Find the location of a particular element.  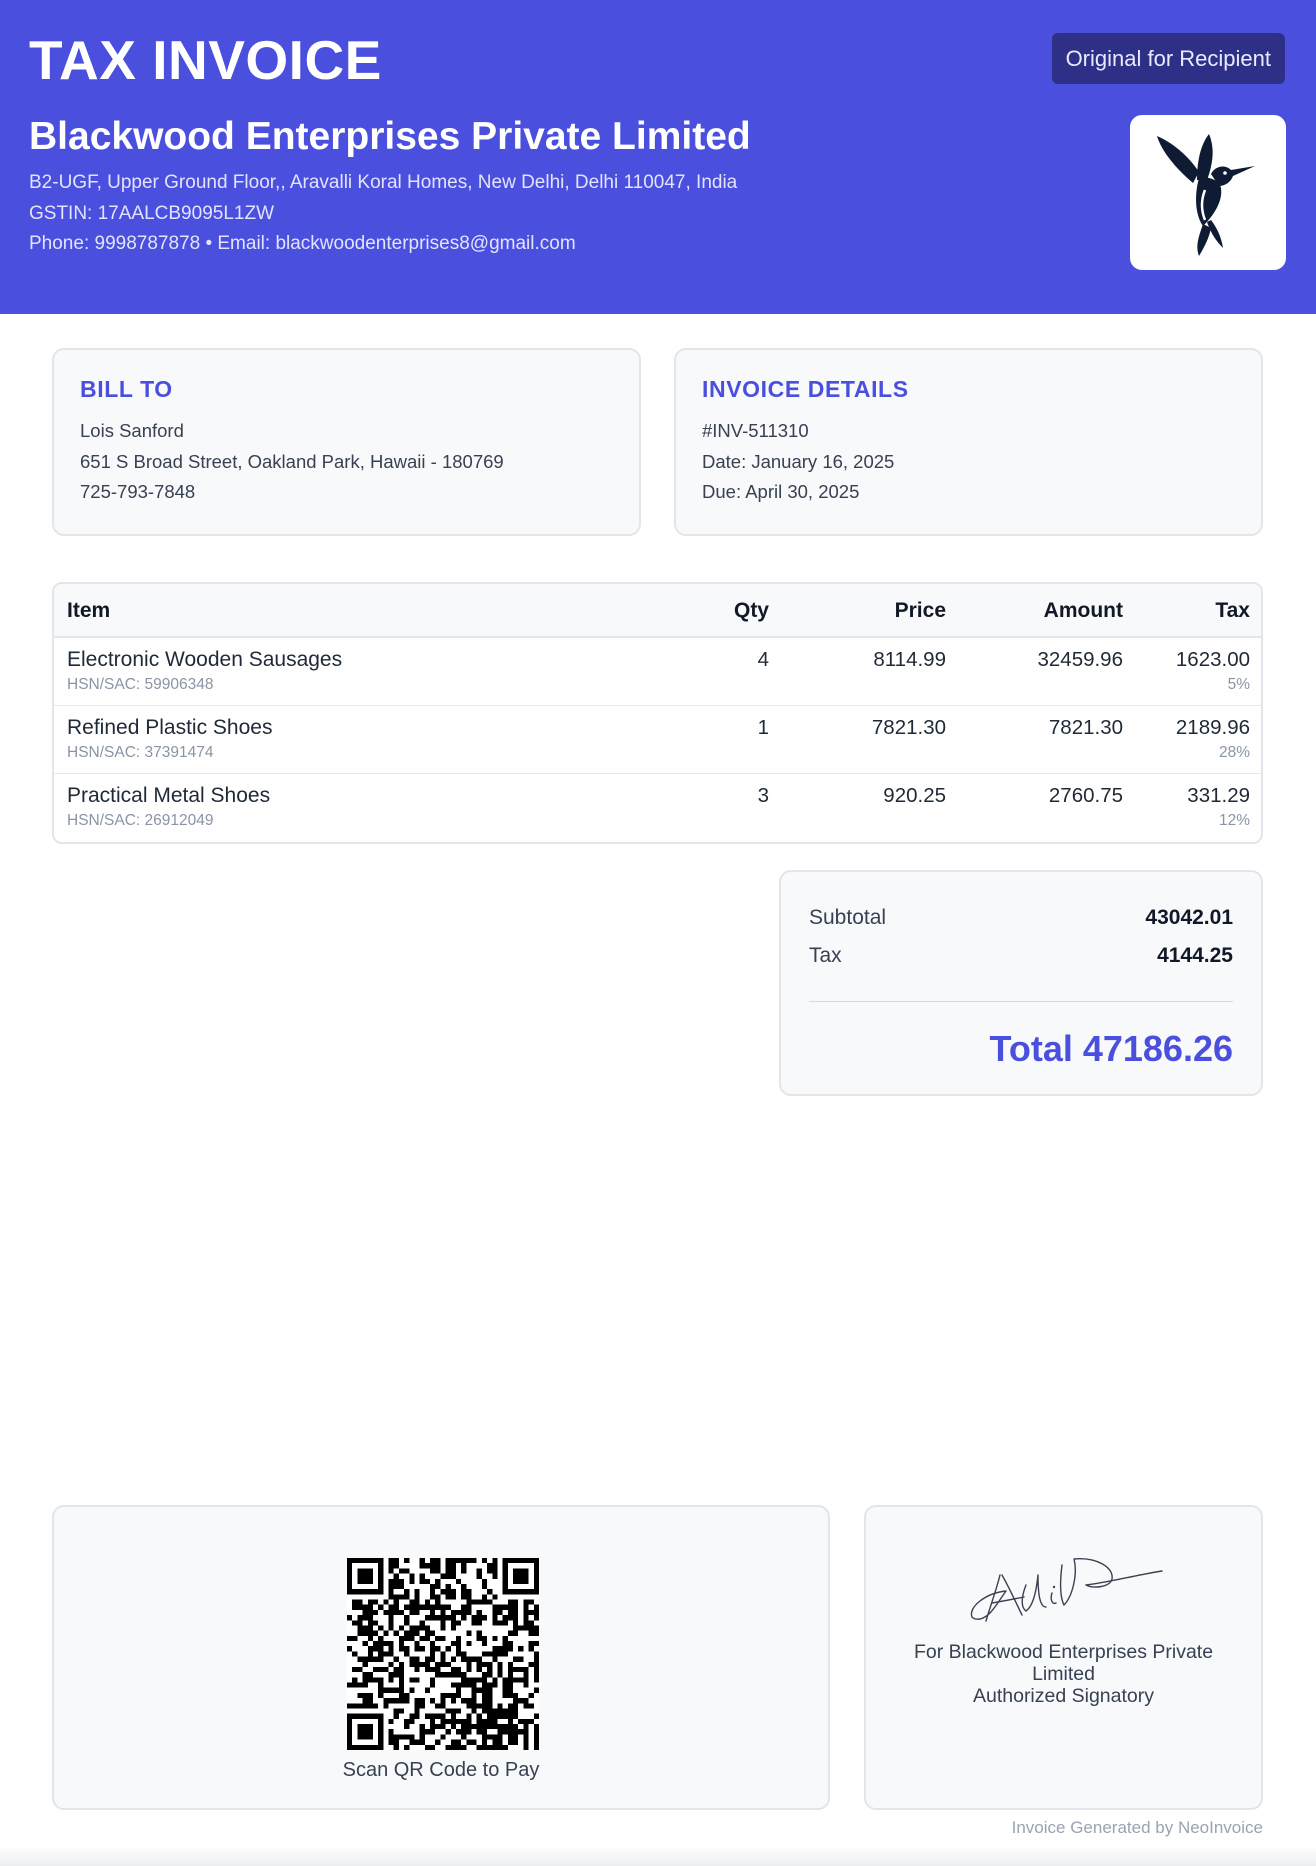

tax-value: 4144.25 is located at coordinates (1195, 955).